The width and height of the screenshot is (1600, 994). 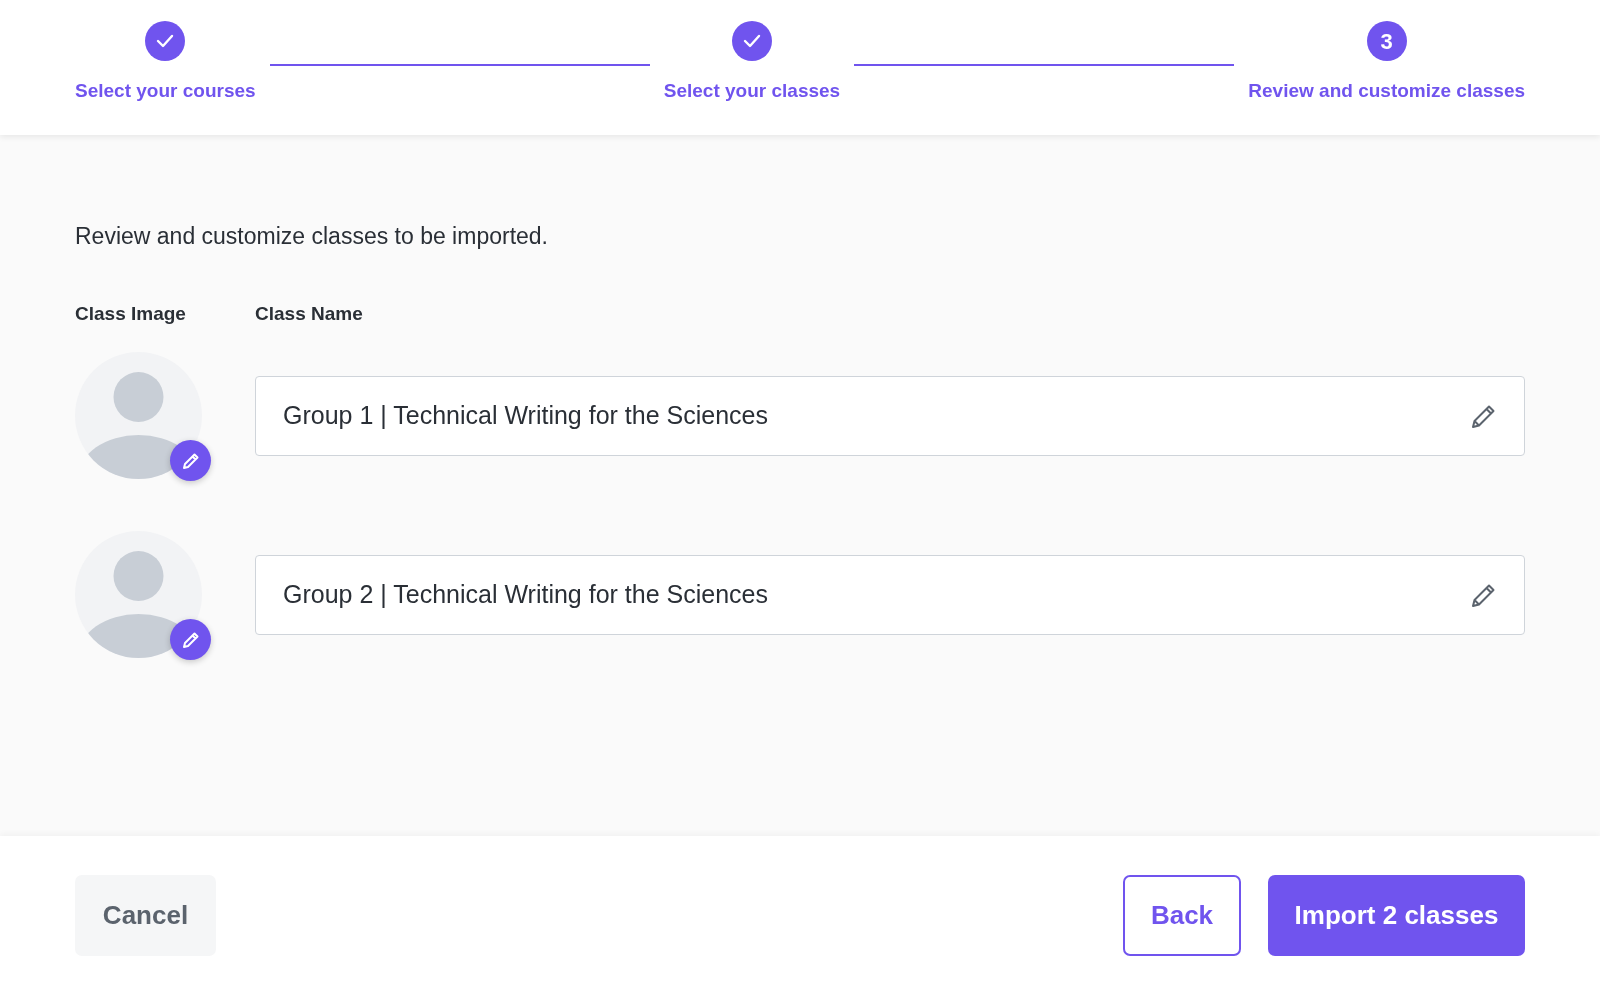 I want to click on back-button: Back, so click(x=1182, y=915).